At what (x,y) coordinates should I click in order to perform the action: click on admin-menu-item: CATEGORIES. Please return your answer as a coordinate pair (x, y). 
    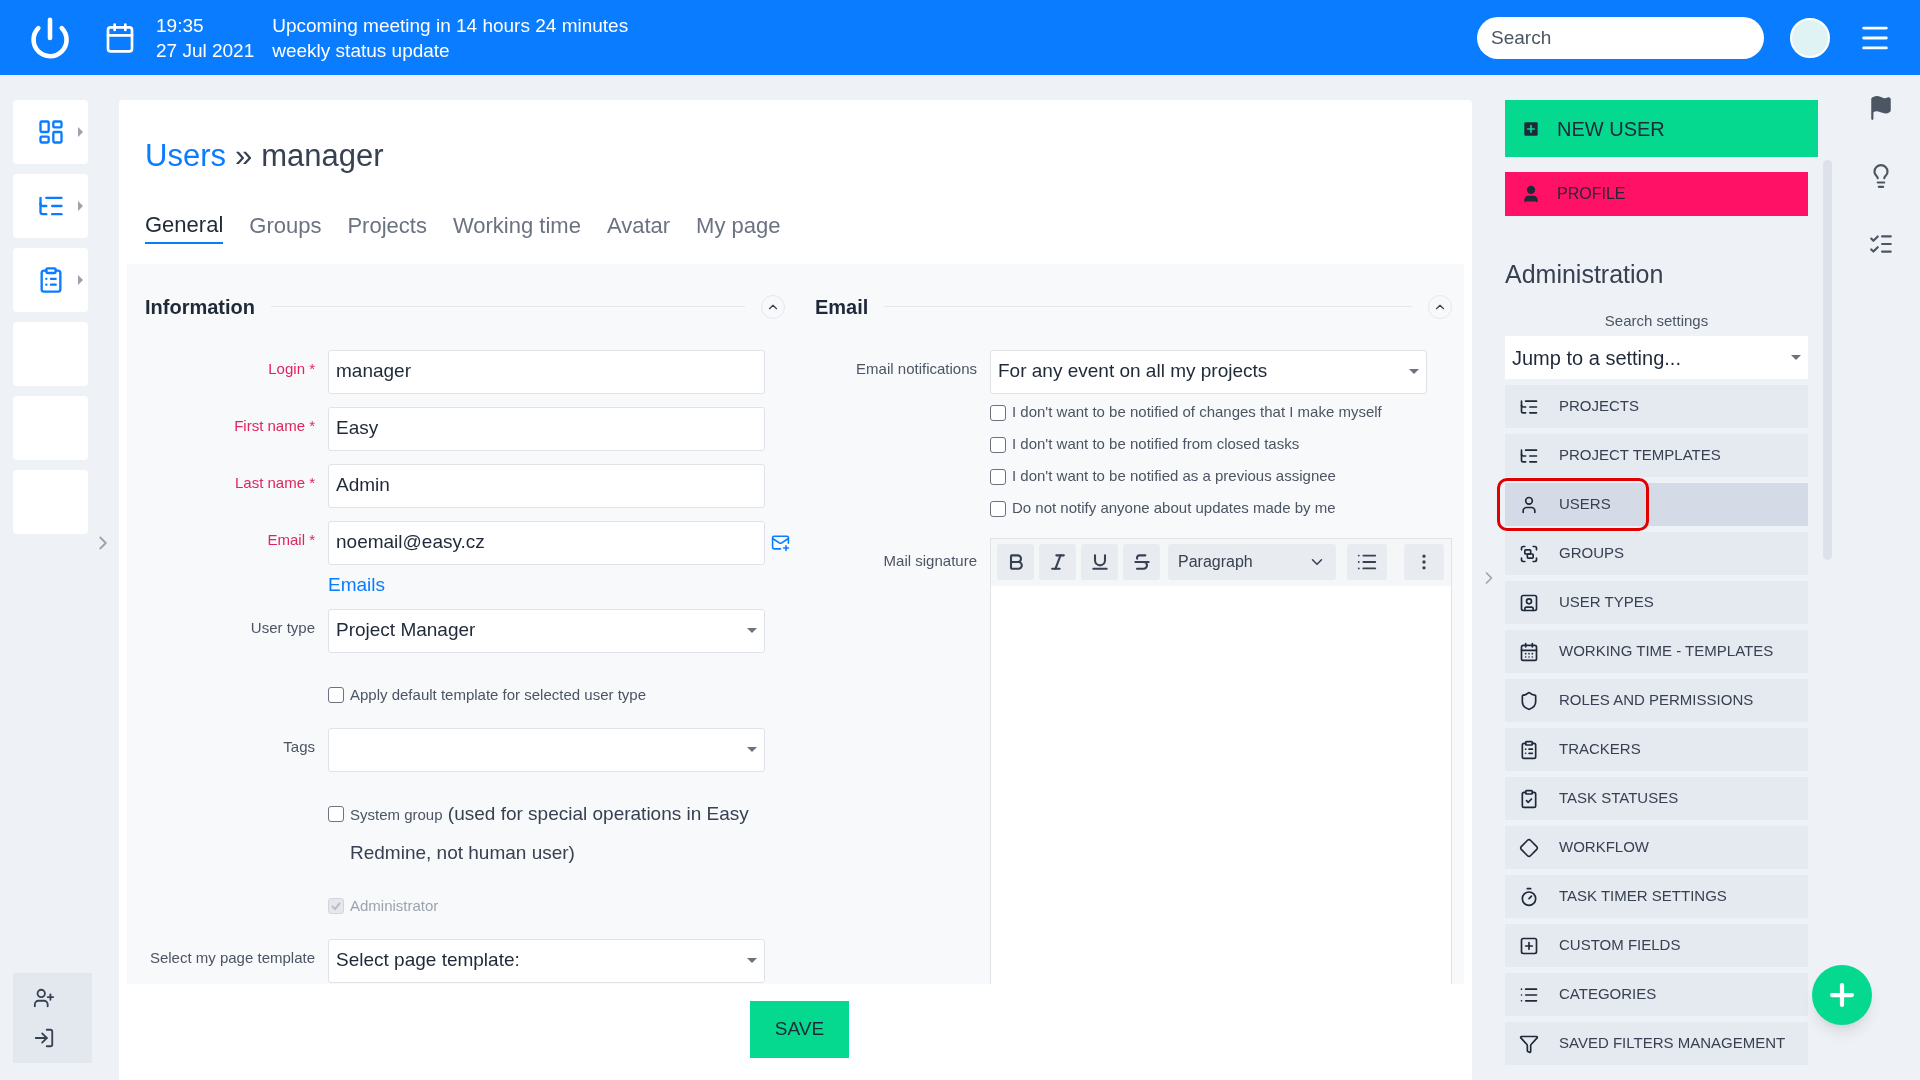
    Looking at the image, I should click on (1656, 994).